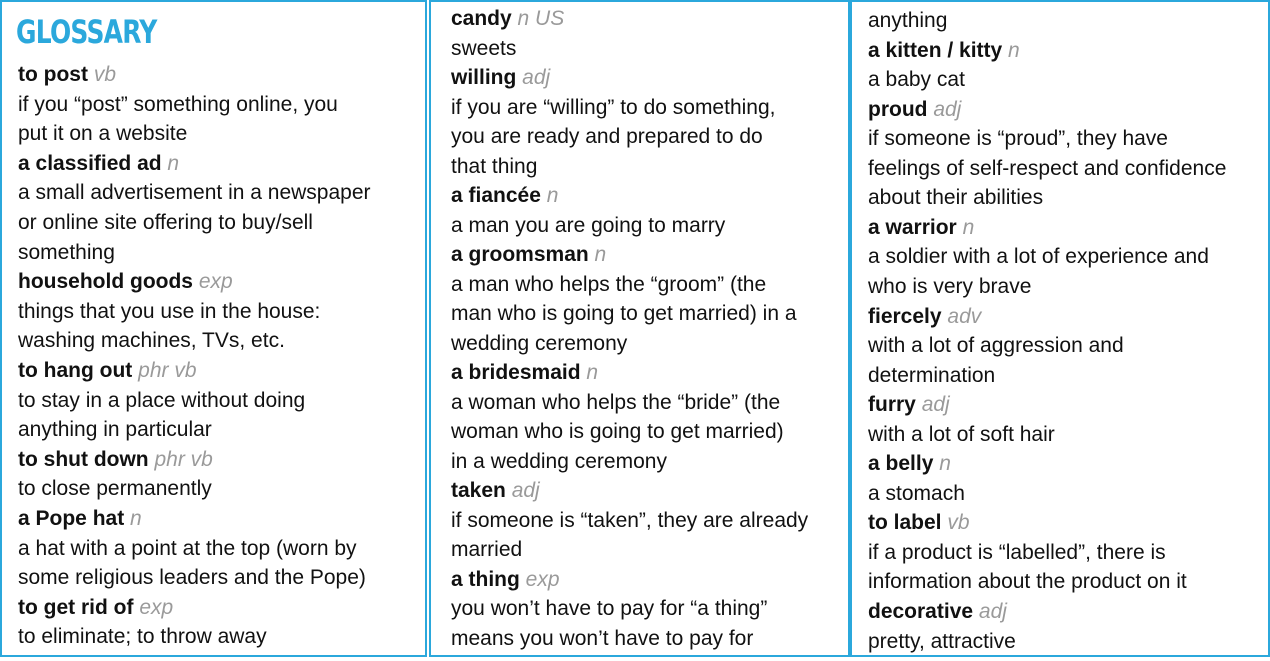 The image size is (1270, 661). I want to click on definition-line: to stay in a place without doing, so click(162, 400).